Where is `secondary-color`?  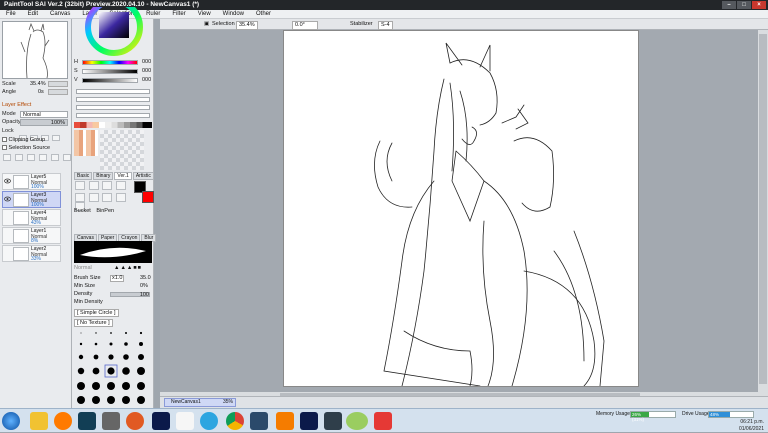
secondary-color is located at coordinates (148, 197).